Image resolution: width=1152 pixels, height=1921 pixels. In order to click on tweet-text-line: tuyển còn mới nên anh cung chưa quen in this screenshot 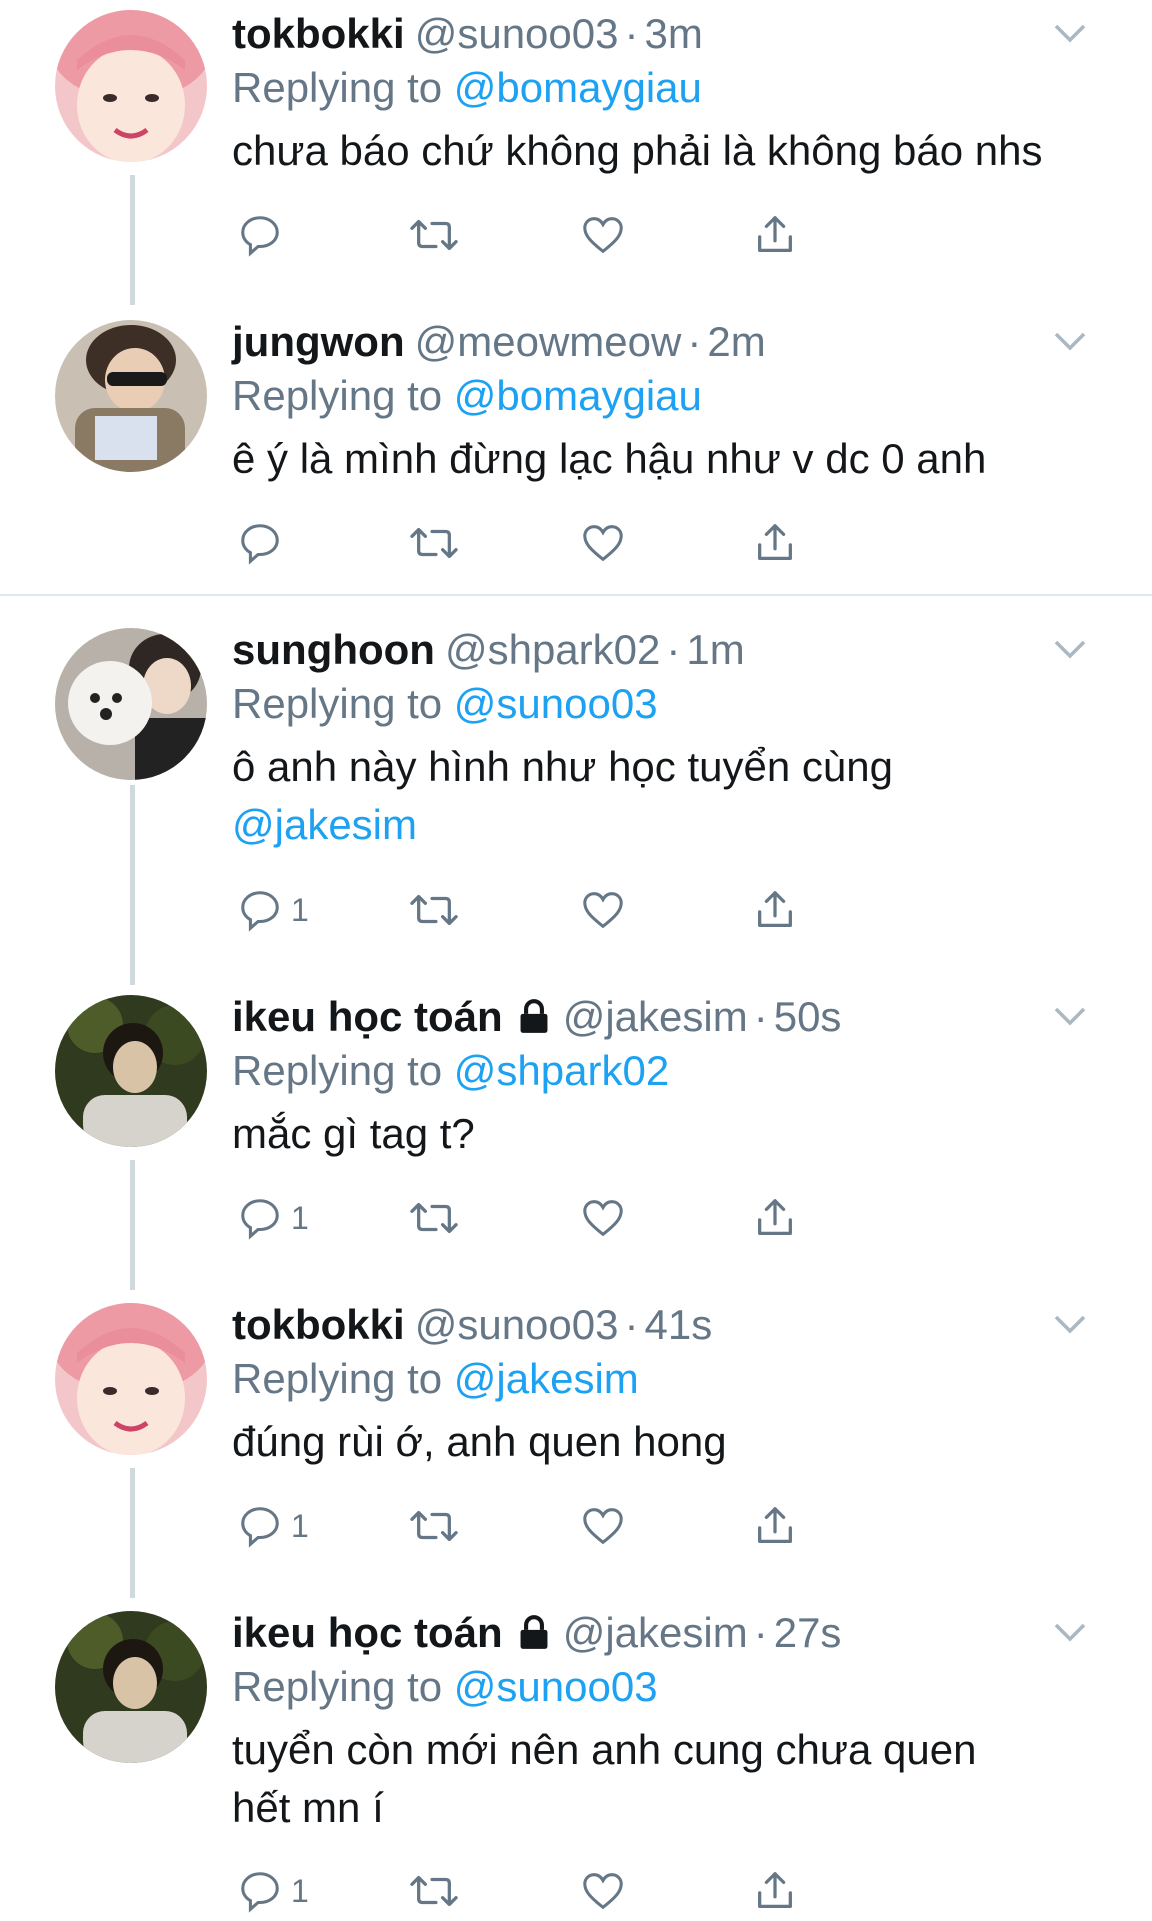, I will do `click(604, 1749)`.